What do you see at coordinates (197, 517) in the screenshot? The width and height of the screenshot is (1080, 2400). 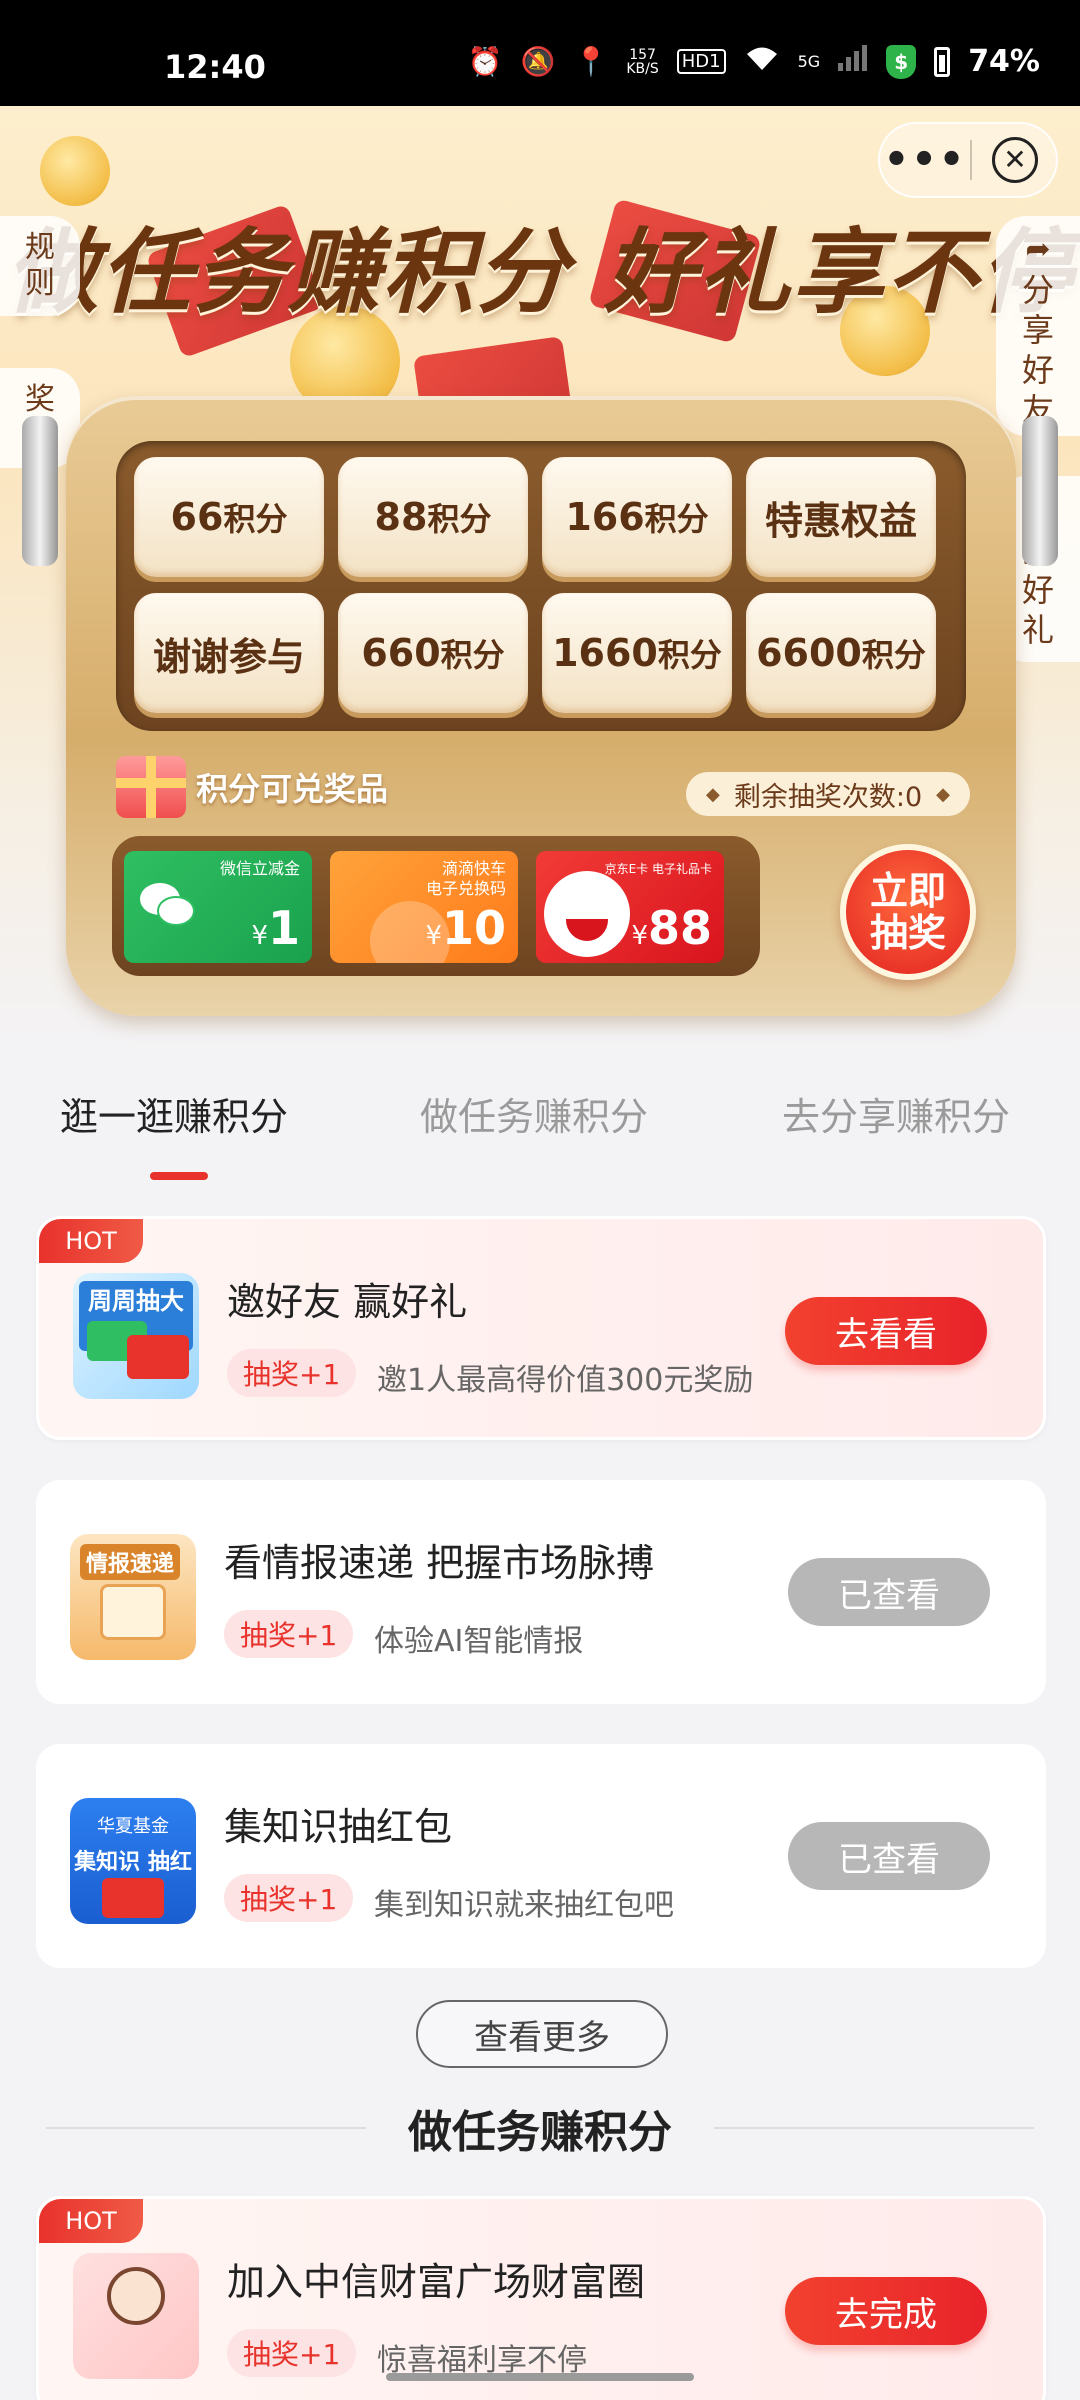 I see `prize-cell-value: 66` at bounding box center [197, 517].